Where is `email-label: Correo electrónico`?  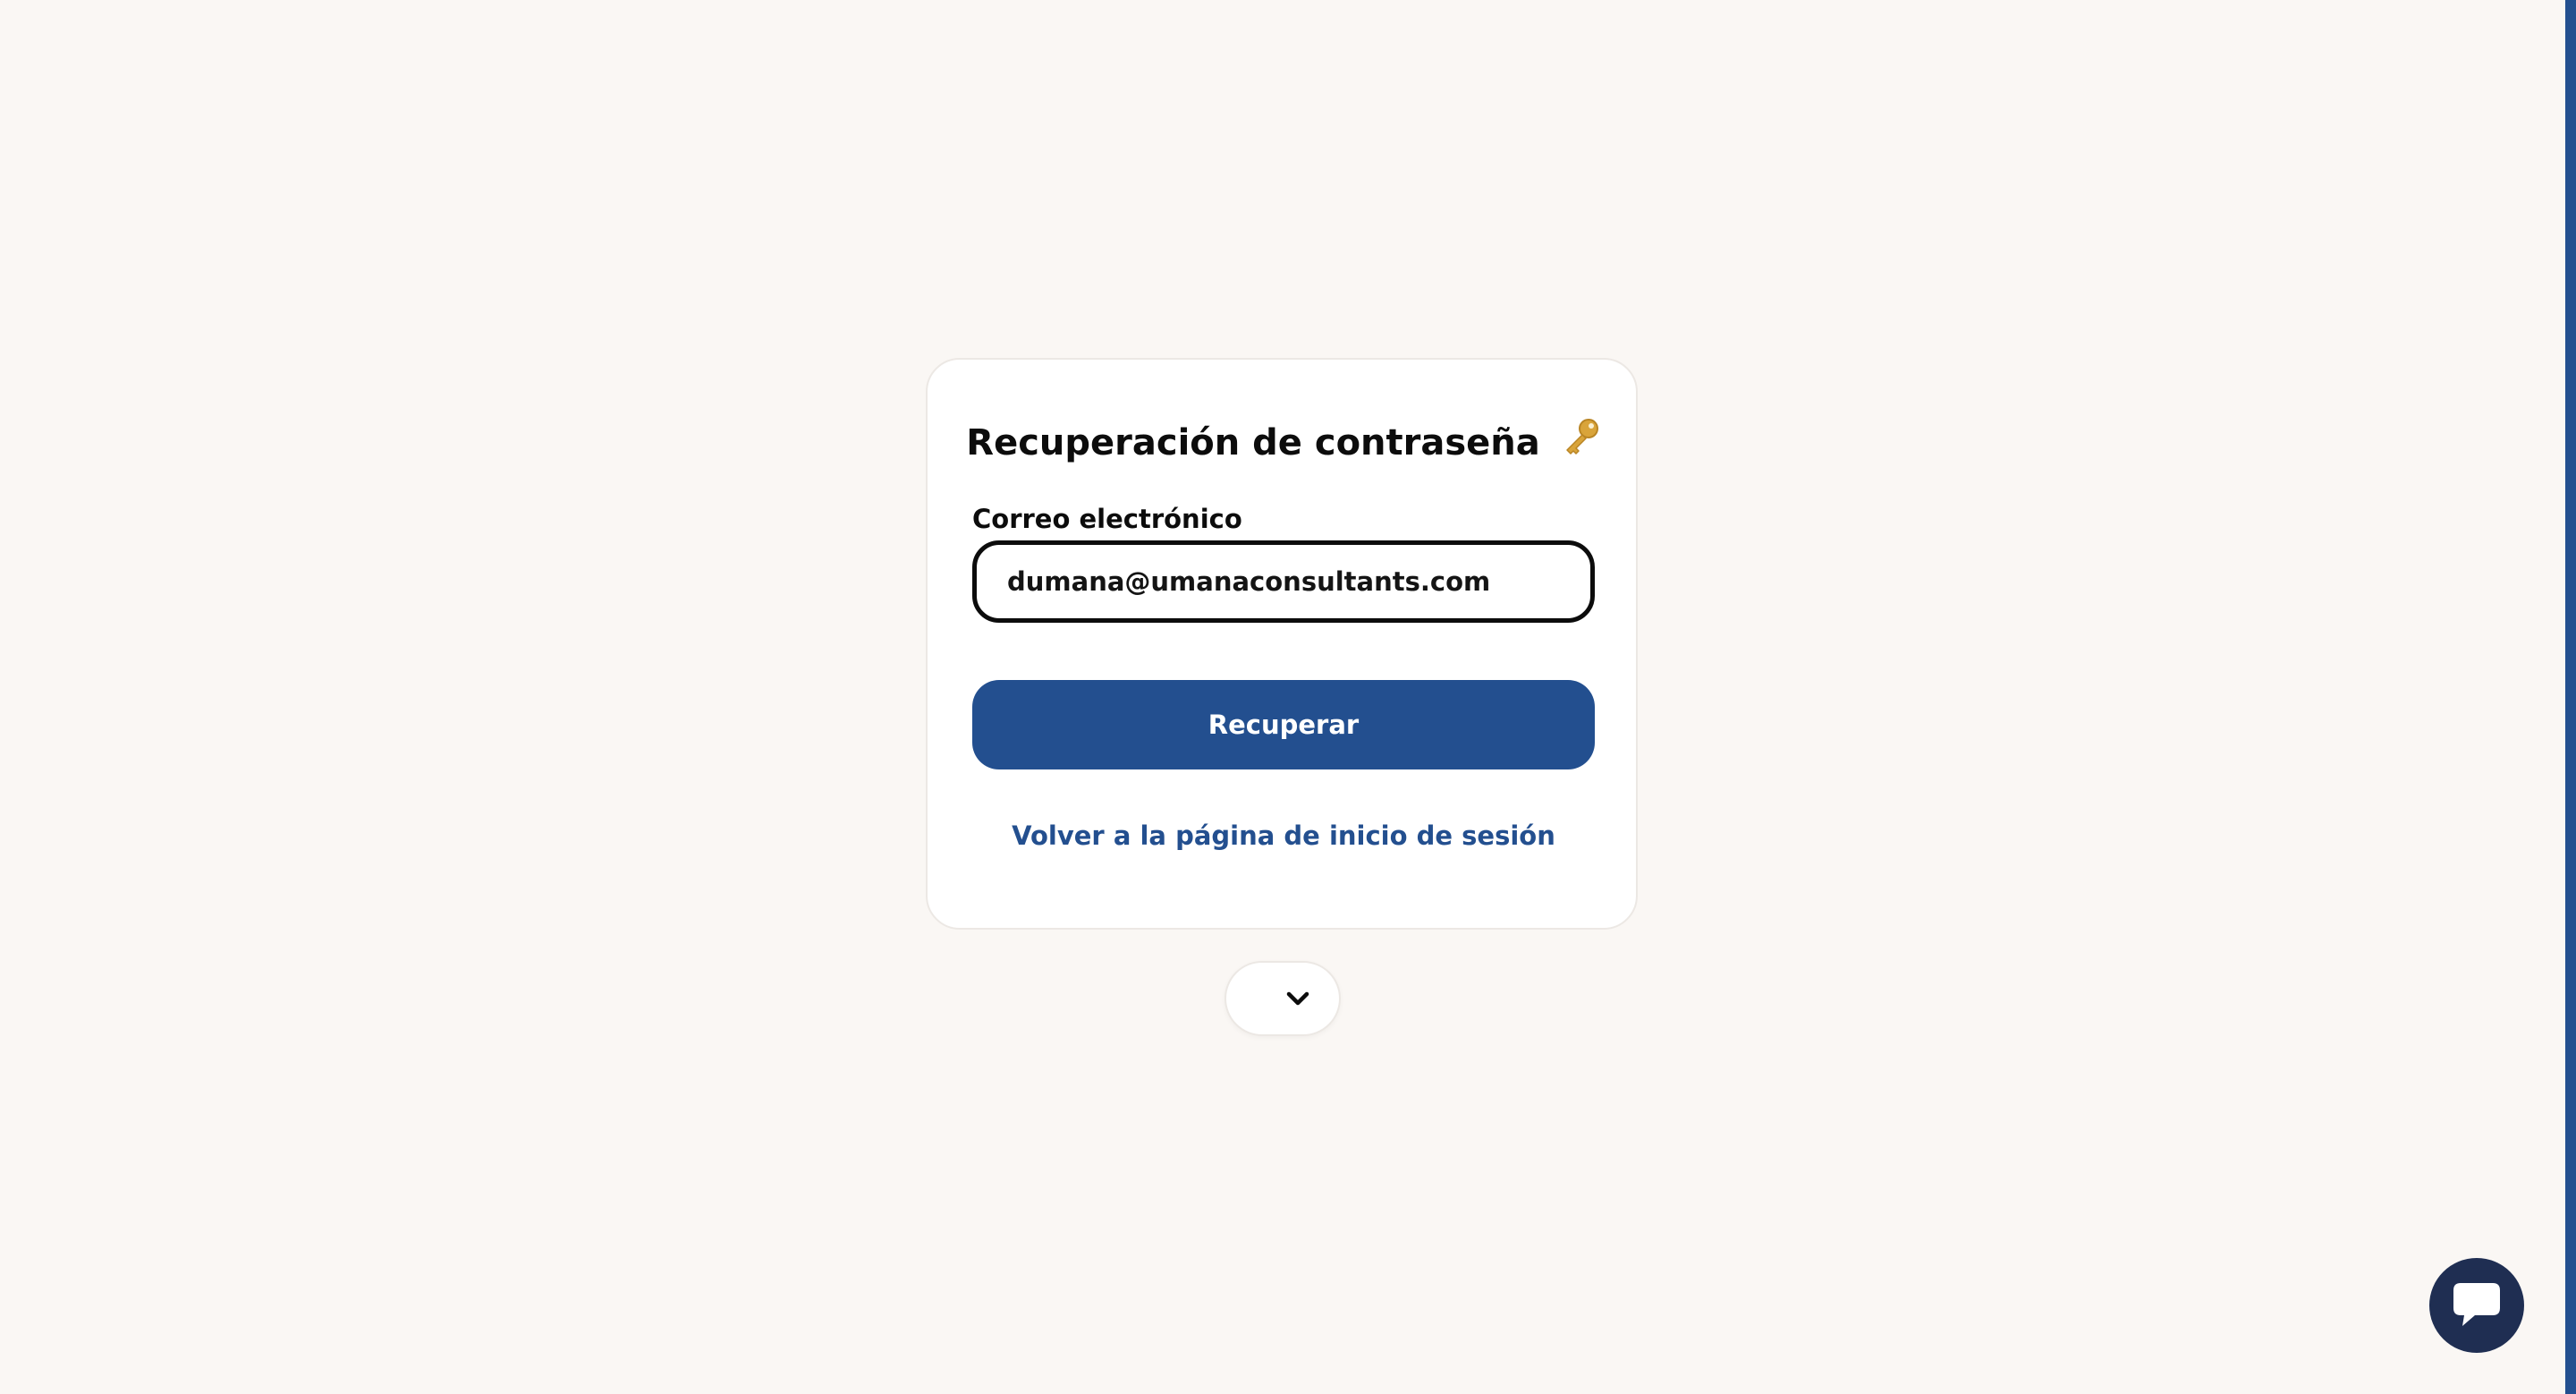
email-label: Correo electrónico is located at coordinates (1107, 519).